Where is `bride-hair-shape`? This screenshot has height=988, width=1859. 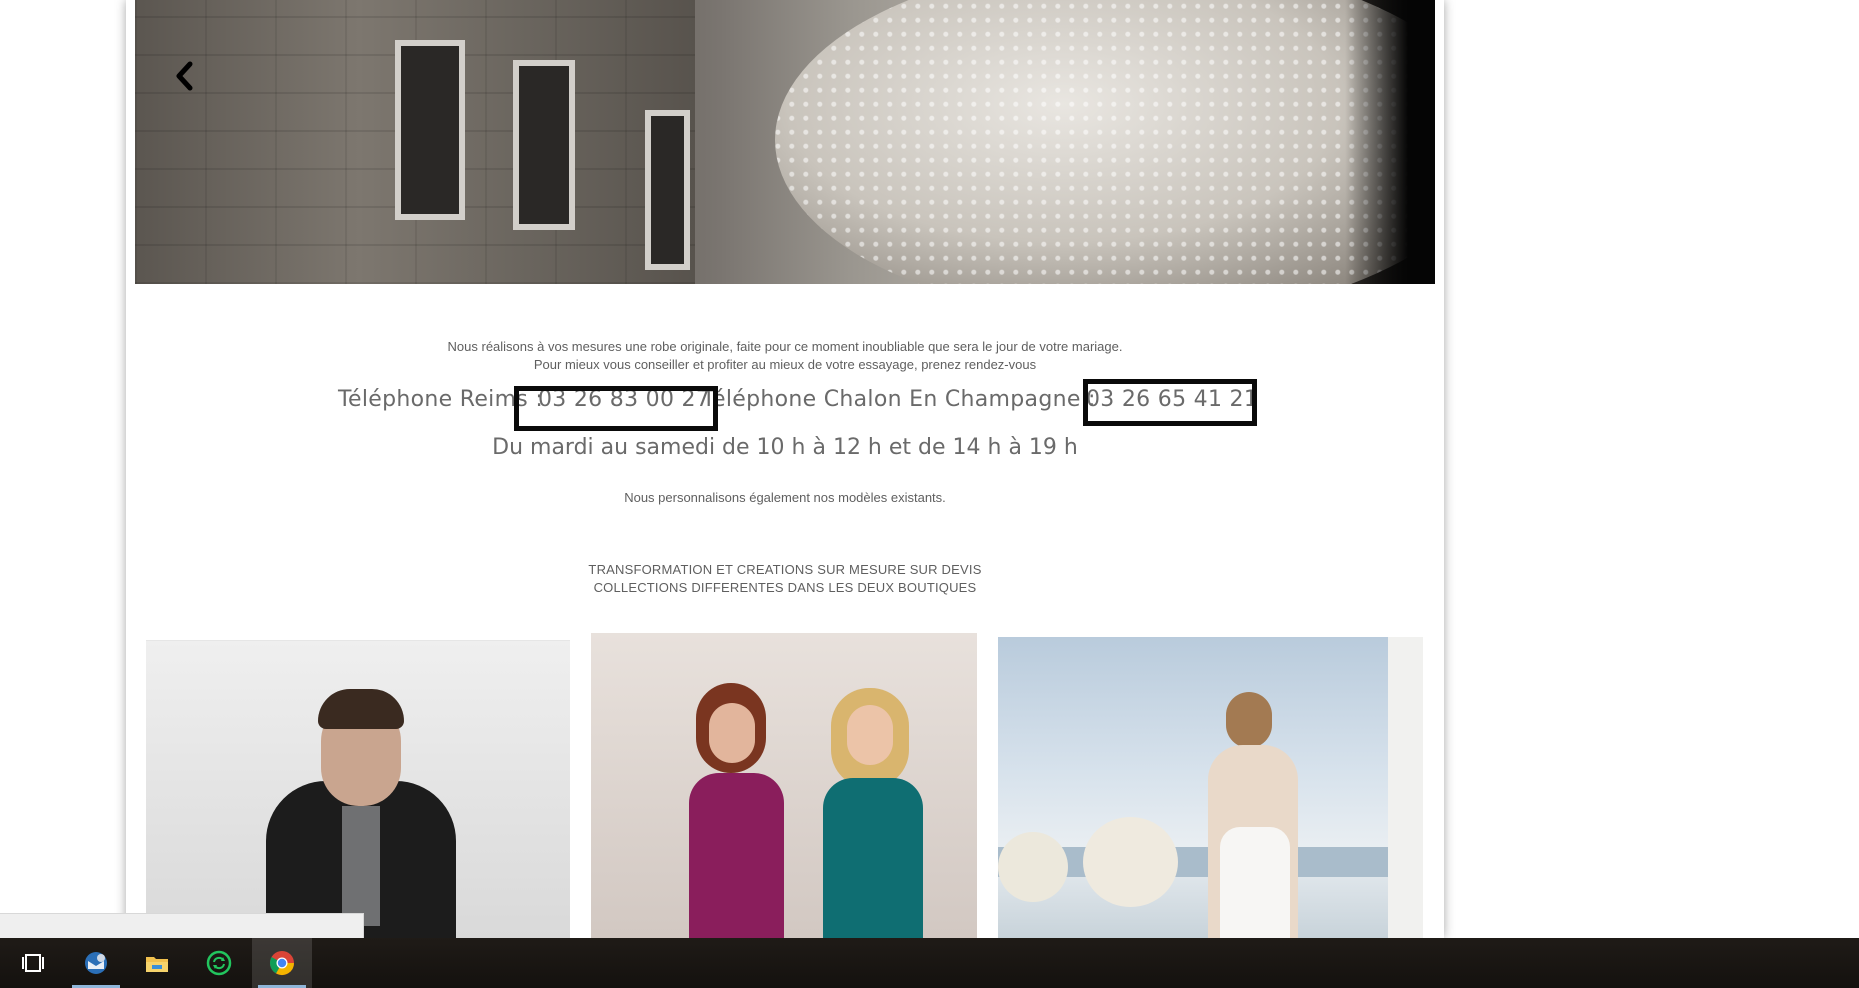
bride-hair-shape is located at coordinates (1249, 720).